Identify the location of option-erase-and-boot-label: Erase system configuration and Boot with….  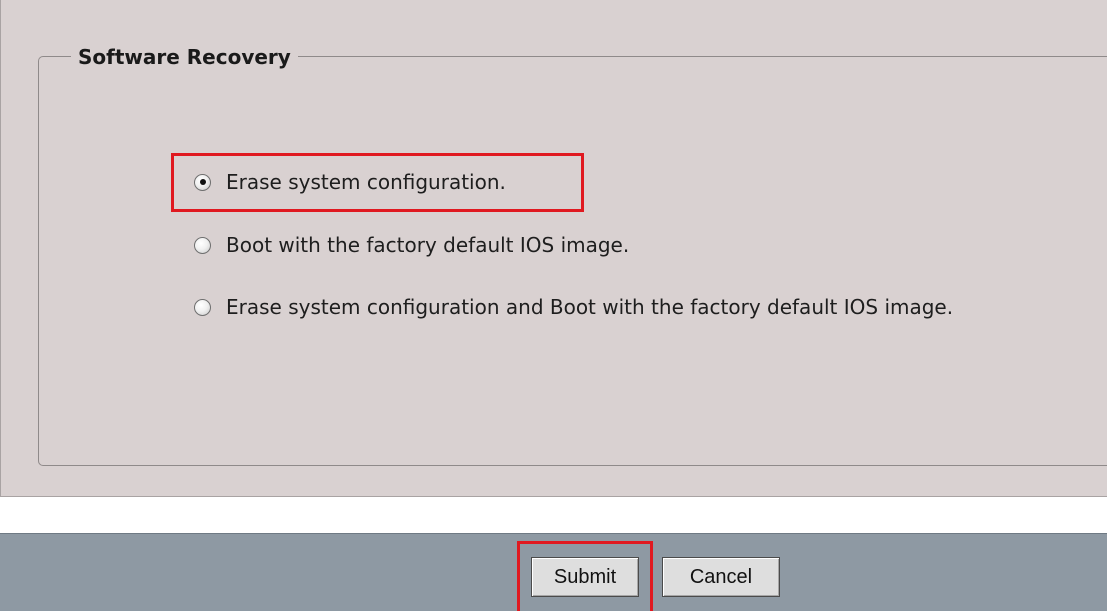
(589, 307).